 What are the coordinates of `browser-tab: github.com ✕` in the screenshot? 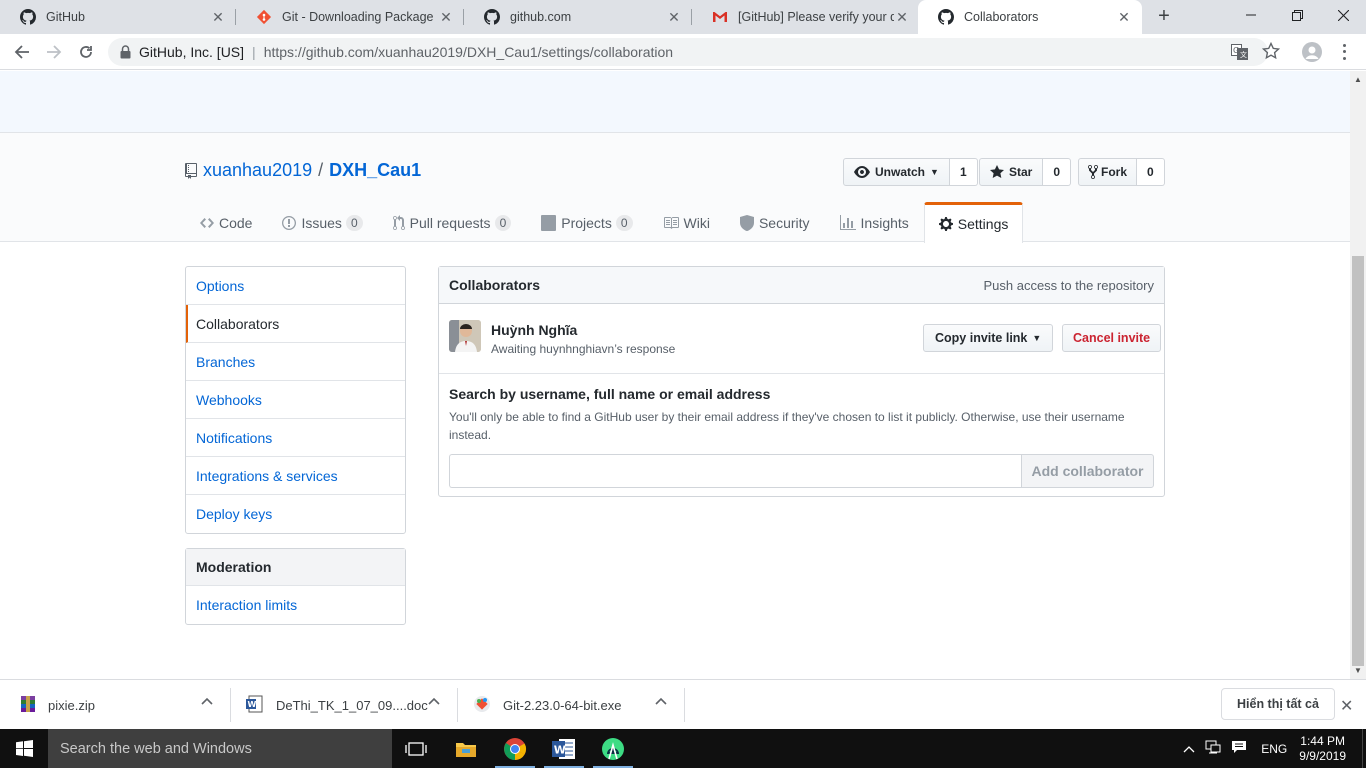 It's located at (578, 17).